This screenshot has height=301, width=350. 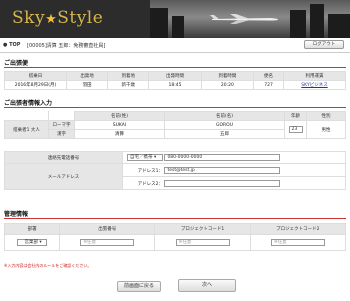 What do you see at coordinates (145, 157) in the screenshot?
I see `phone-type-select: 自宅／携帯 ▾` at bounding box center [145, 157].